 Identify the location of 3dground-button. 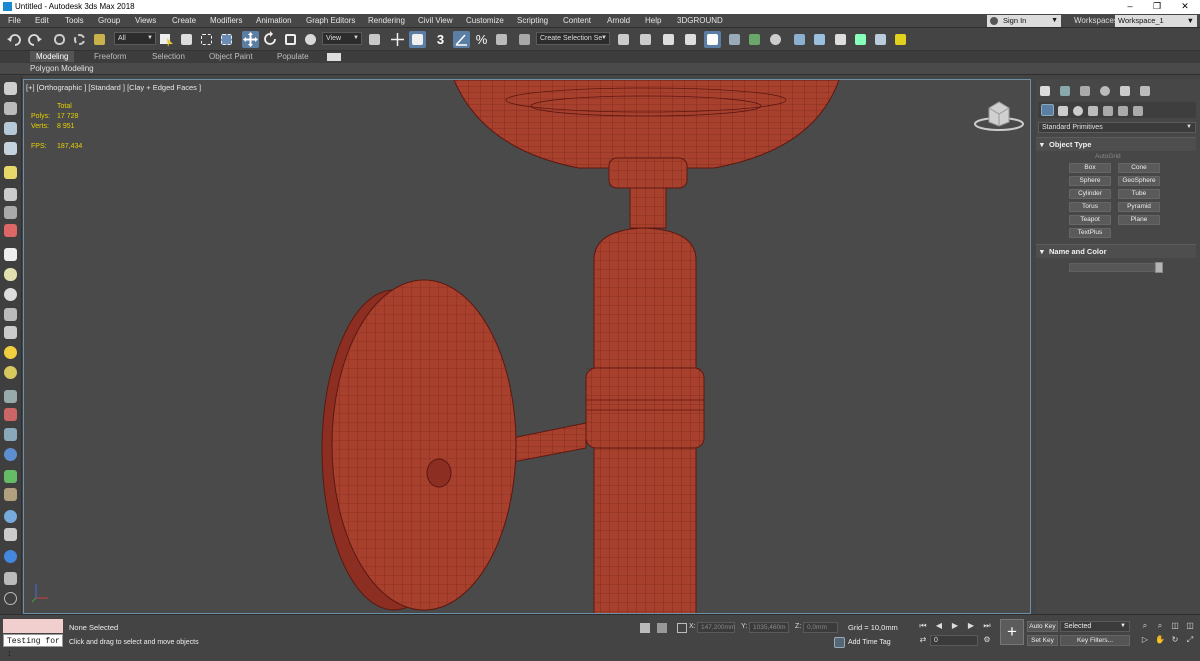
(900, 39).